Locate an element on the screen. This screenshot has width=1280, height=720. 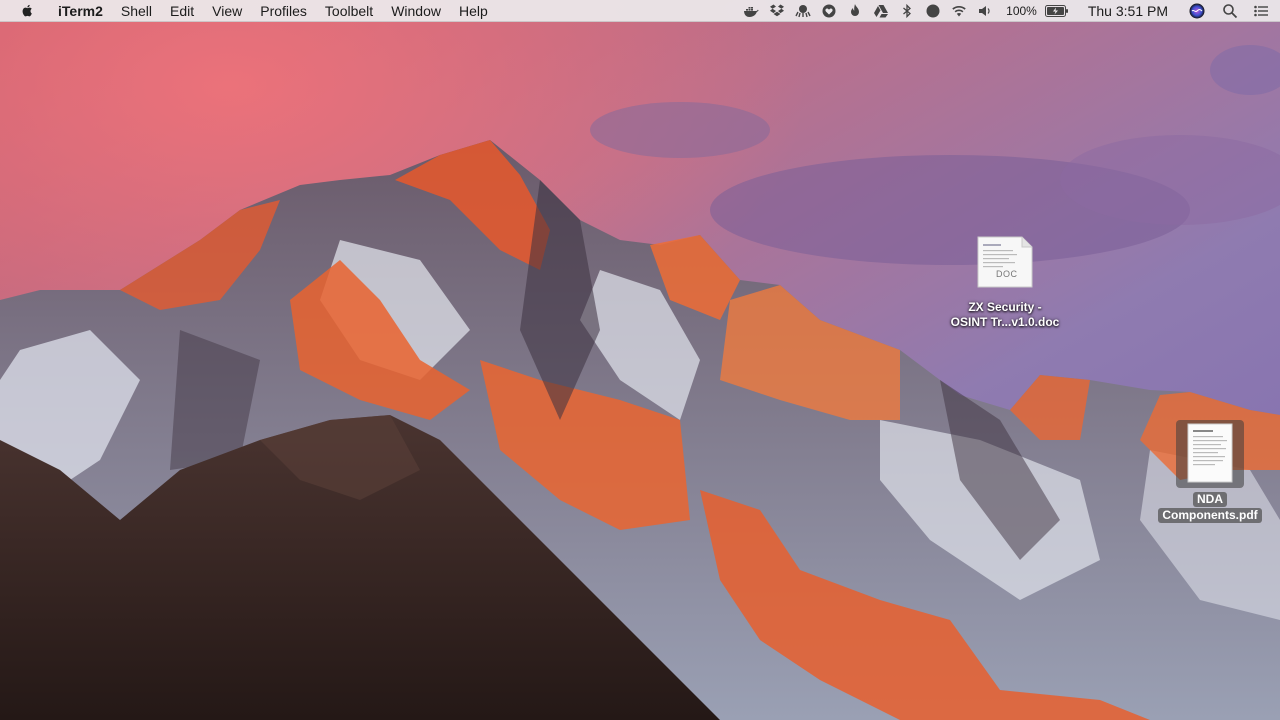
doc-type-badge: DOC is located at coordinates (1007, 274).